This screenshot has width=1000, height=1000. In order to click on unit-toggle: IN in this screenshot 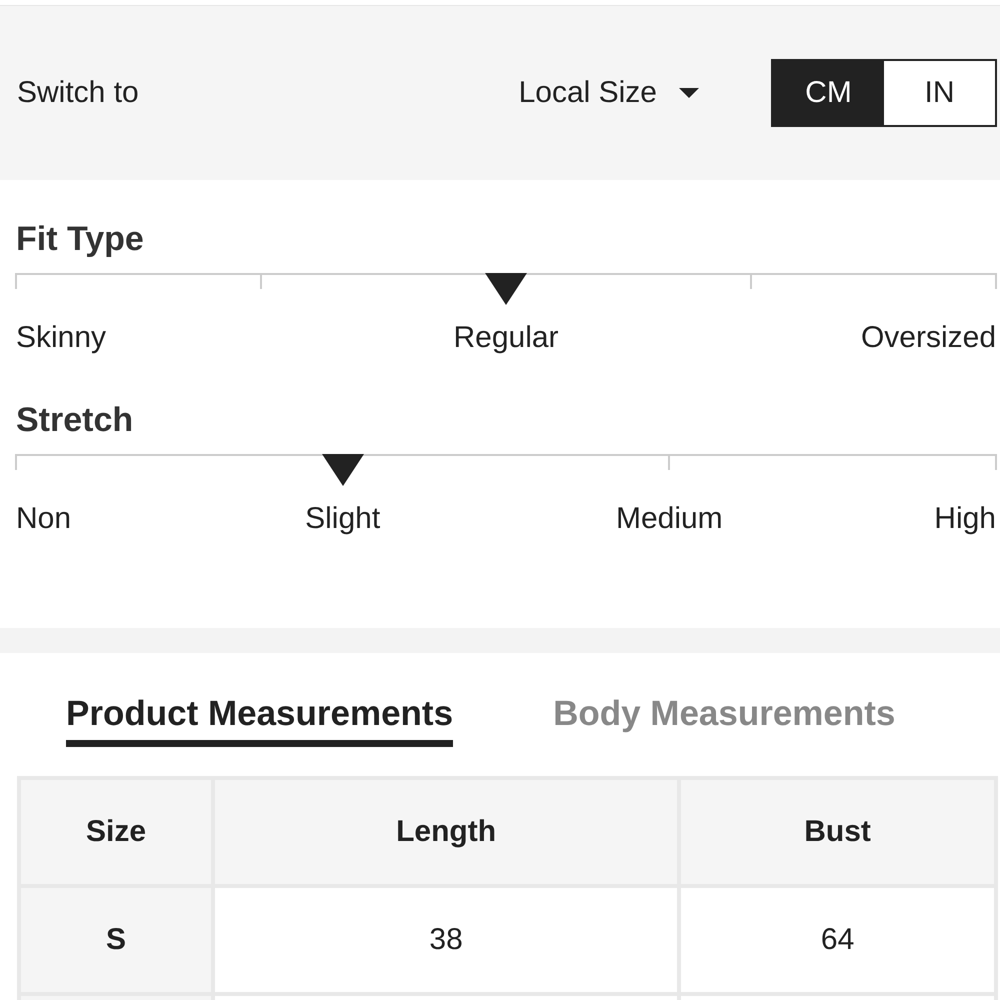, I will do `click(939, 93)`.